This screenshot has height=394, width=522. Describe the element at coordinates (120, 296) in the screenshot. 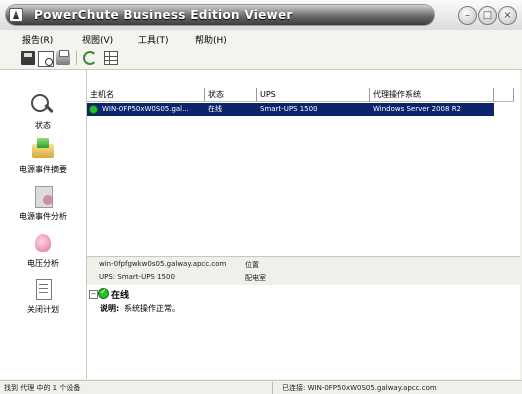

I see `status-title: 在线` at that location.